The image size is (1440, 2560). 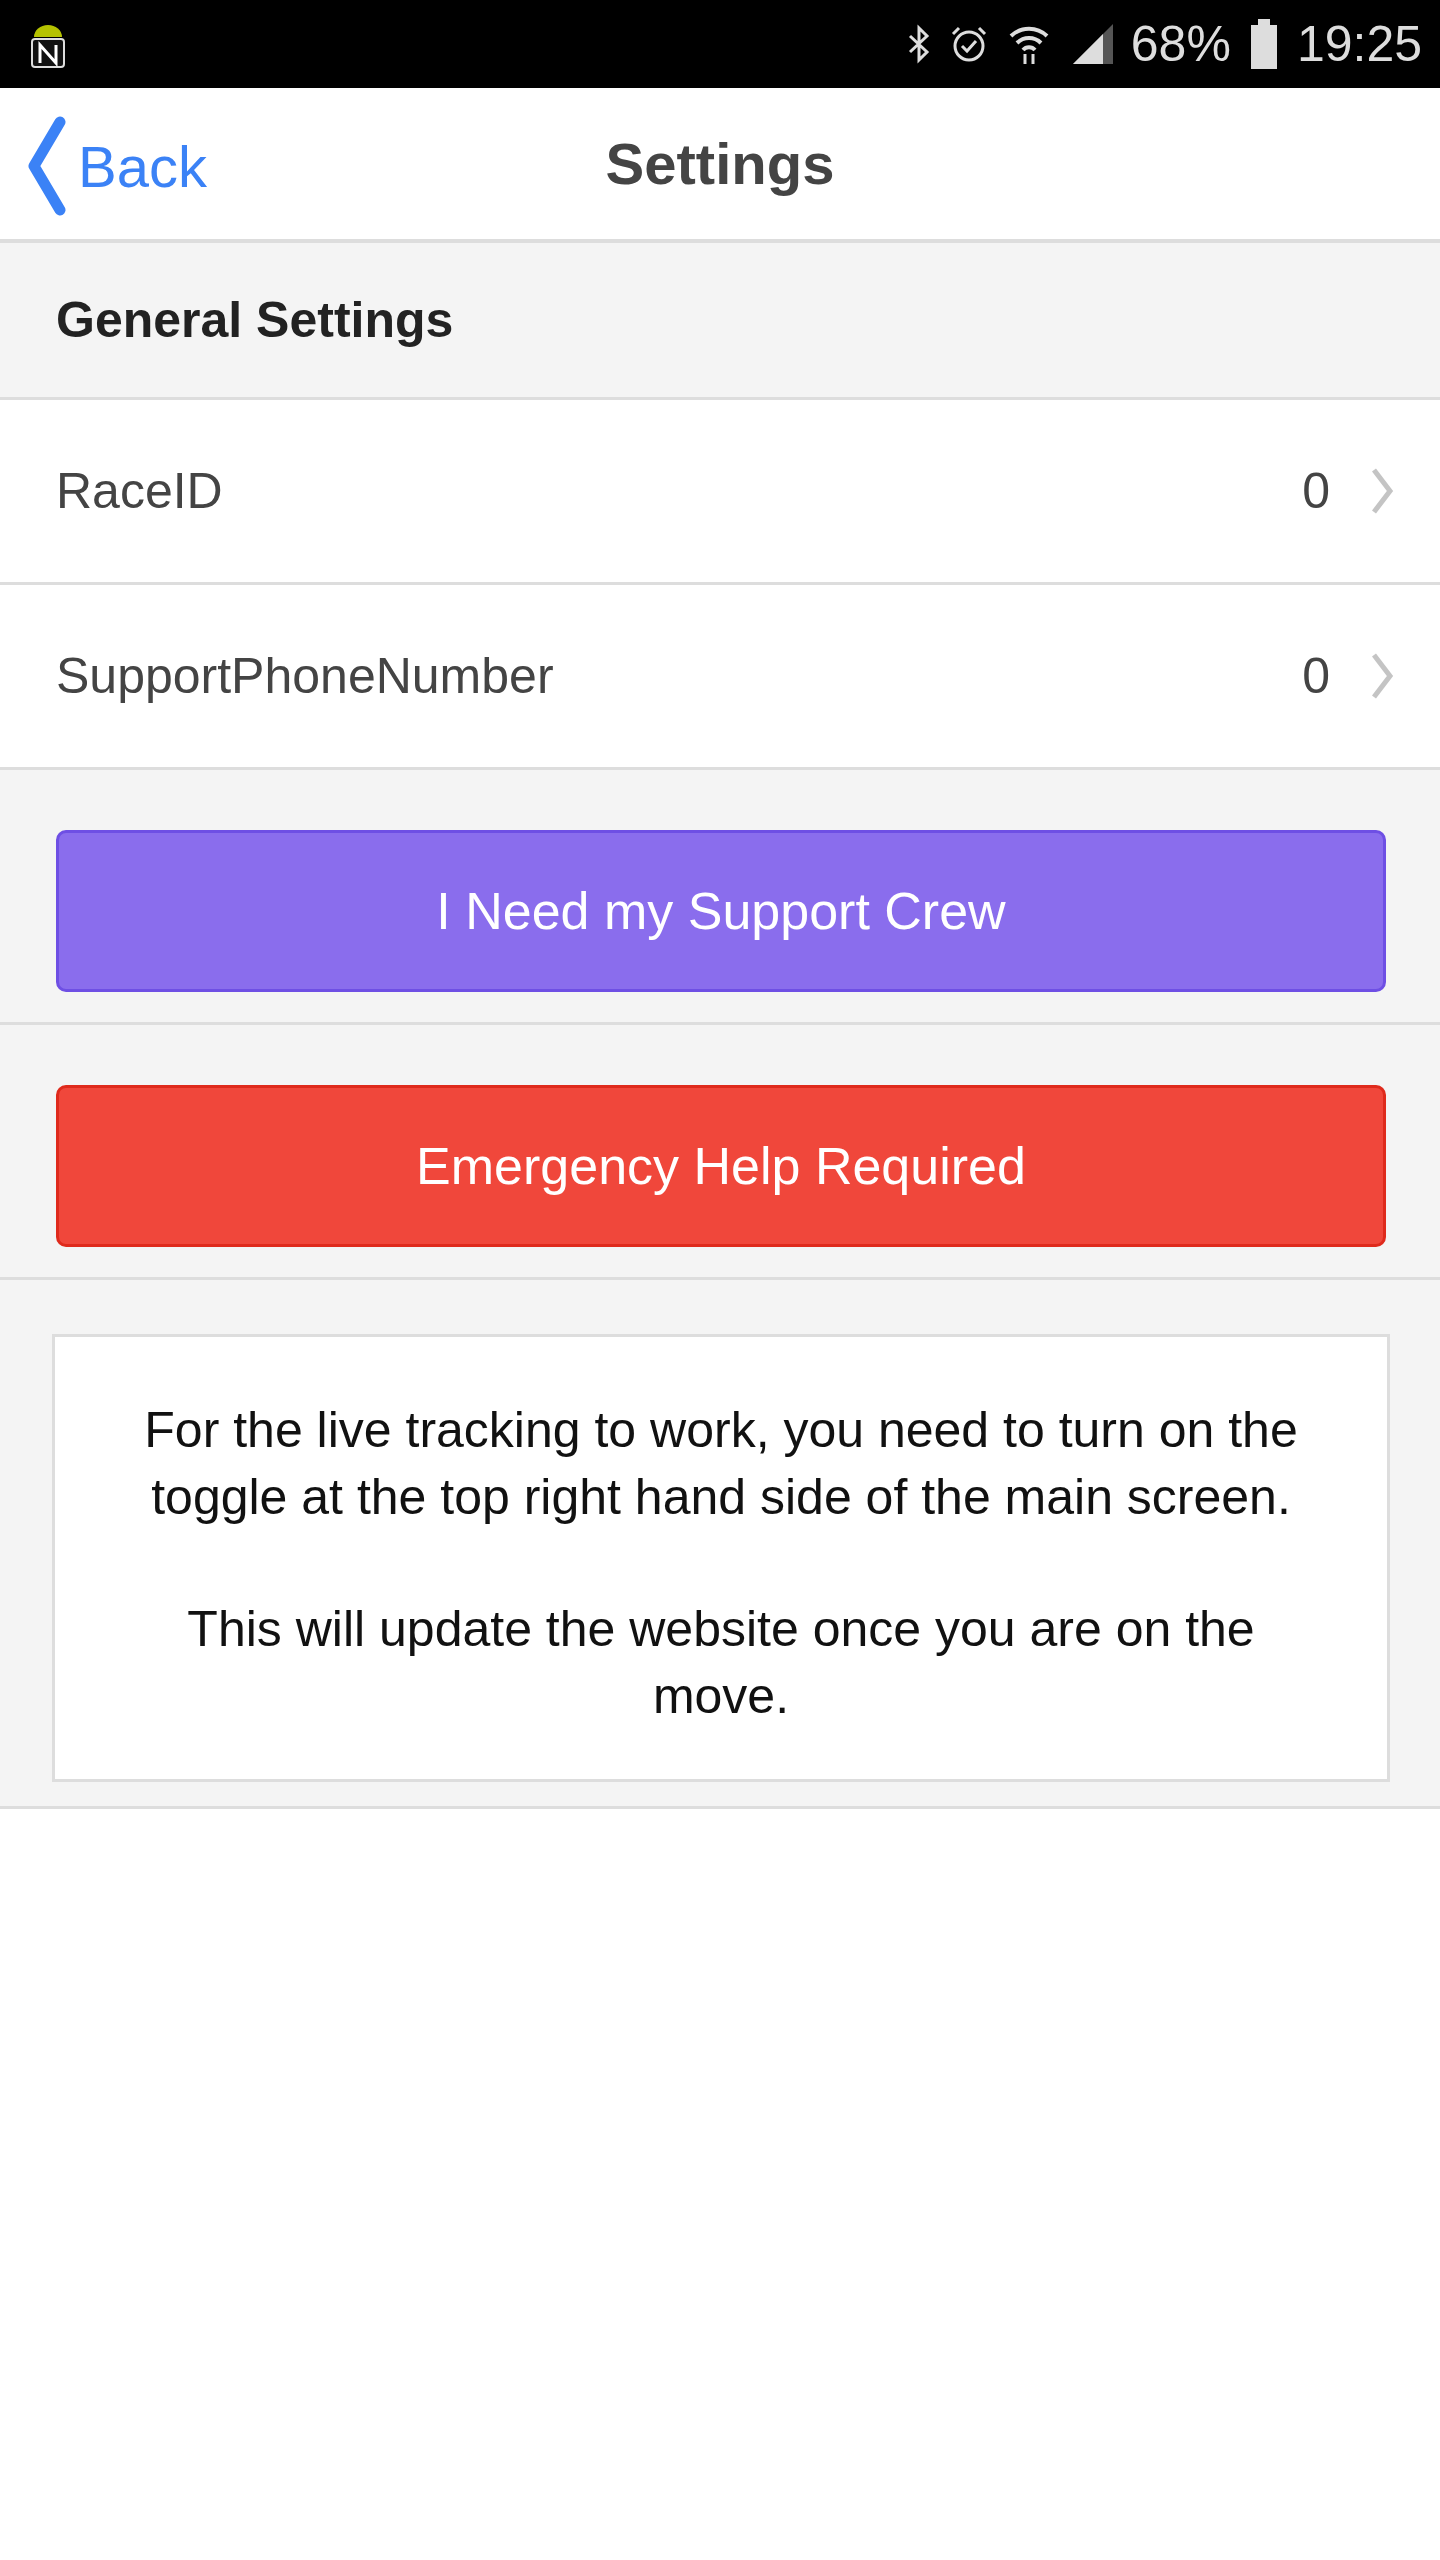 What do you see at coordinates (305, 676) in the screenshot?
I see `row-label: SupportPhoneNumber` at bounding box center [305, 676].